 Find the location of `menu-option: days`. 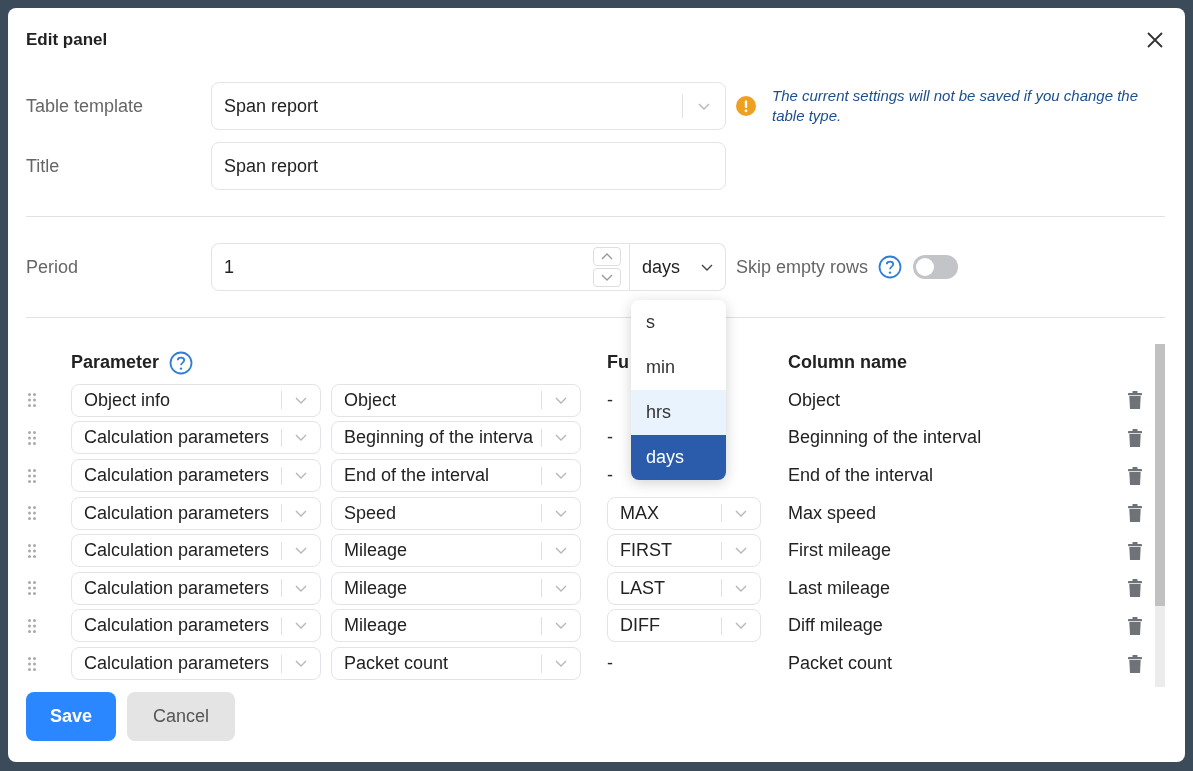

menu-option: days is located at coordinates (678, 457).